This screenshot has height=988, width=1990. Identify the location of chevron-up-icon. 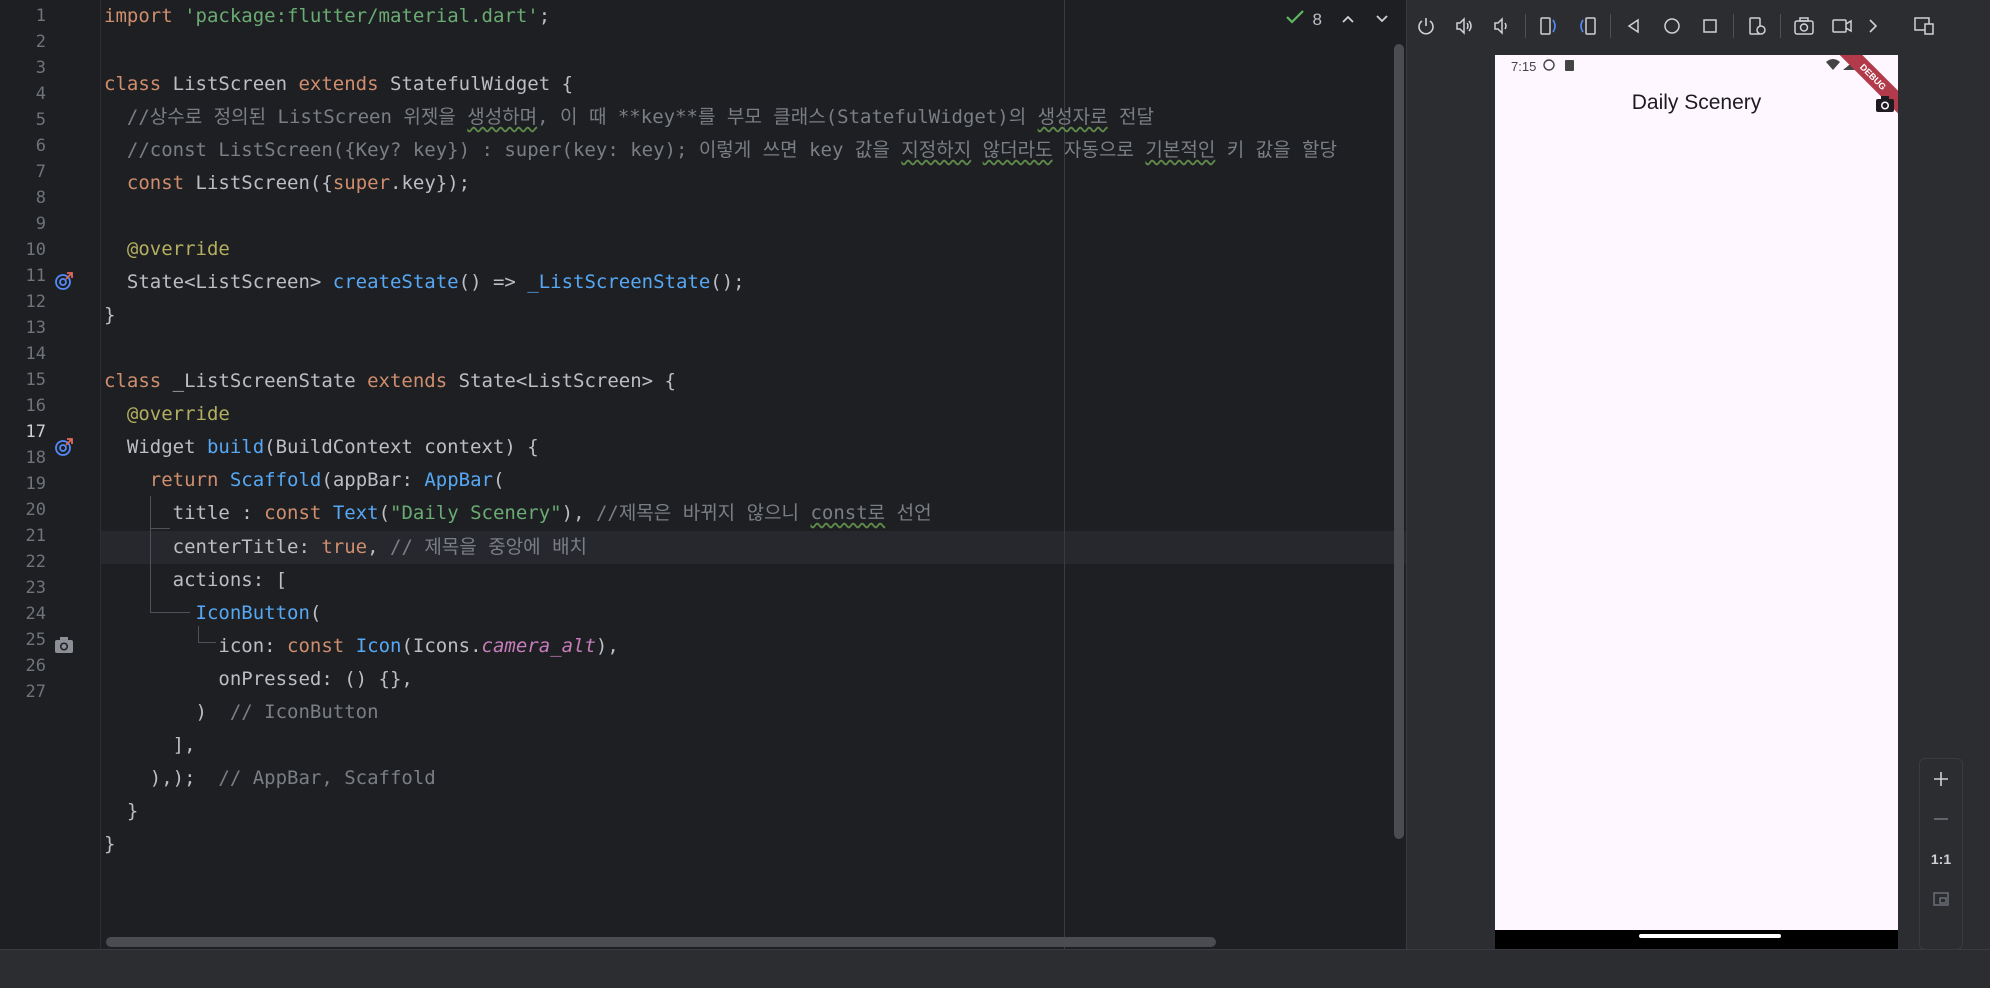
(1348, 20).